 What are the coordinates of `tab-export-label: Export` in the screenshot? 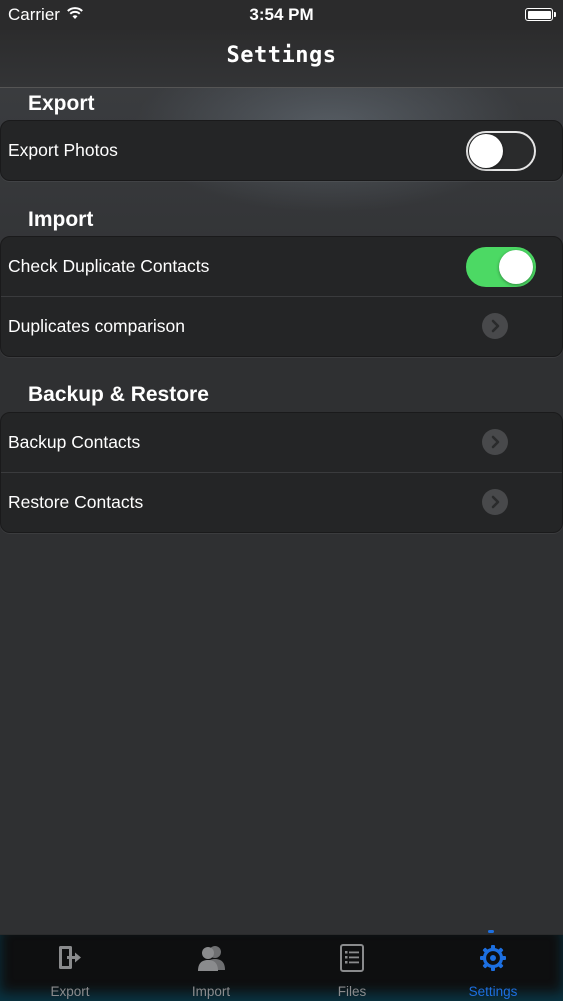 It's located at (70, 991).